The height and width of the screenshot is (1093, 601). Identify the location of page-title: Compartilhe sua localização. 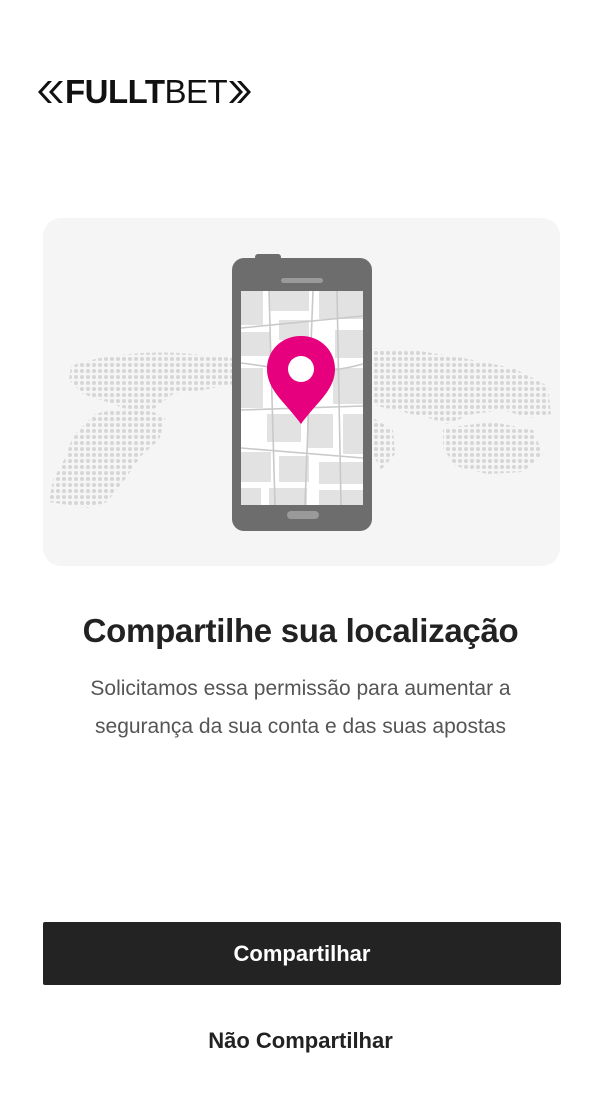
(300, 630).